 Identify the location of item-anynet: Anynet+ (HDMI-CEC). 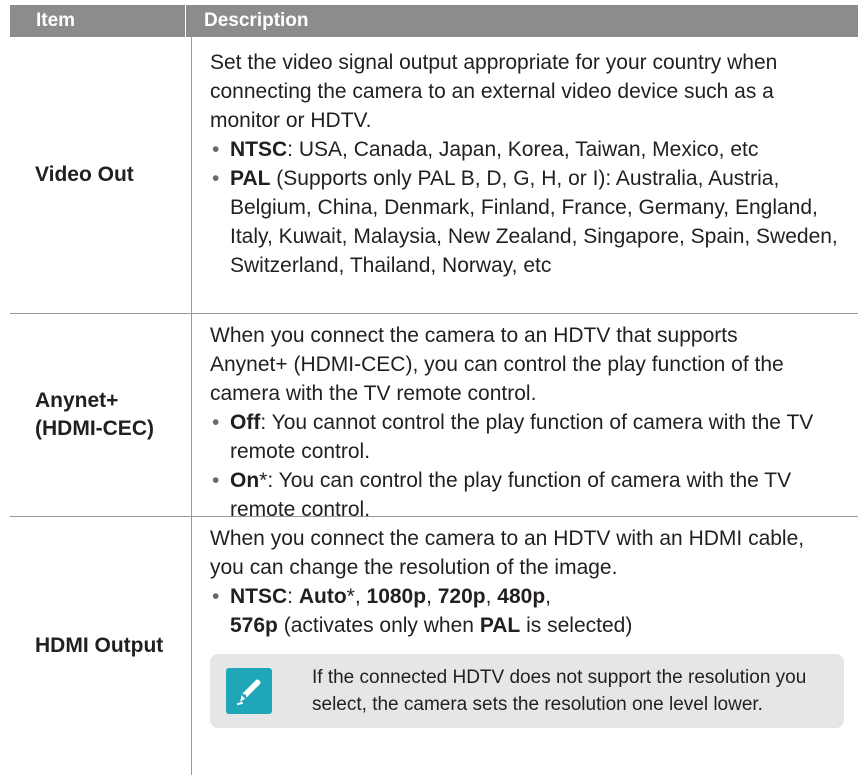
(101, 415).